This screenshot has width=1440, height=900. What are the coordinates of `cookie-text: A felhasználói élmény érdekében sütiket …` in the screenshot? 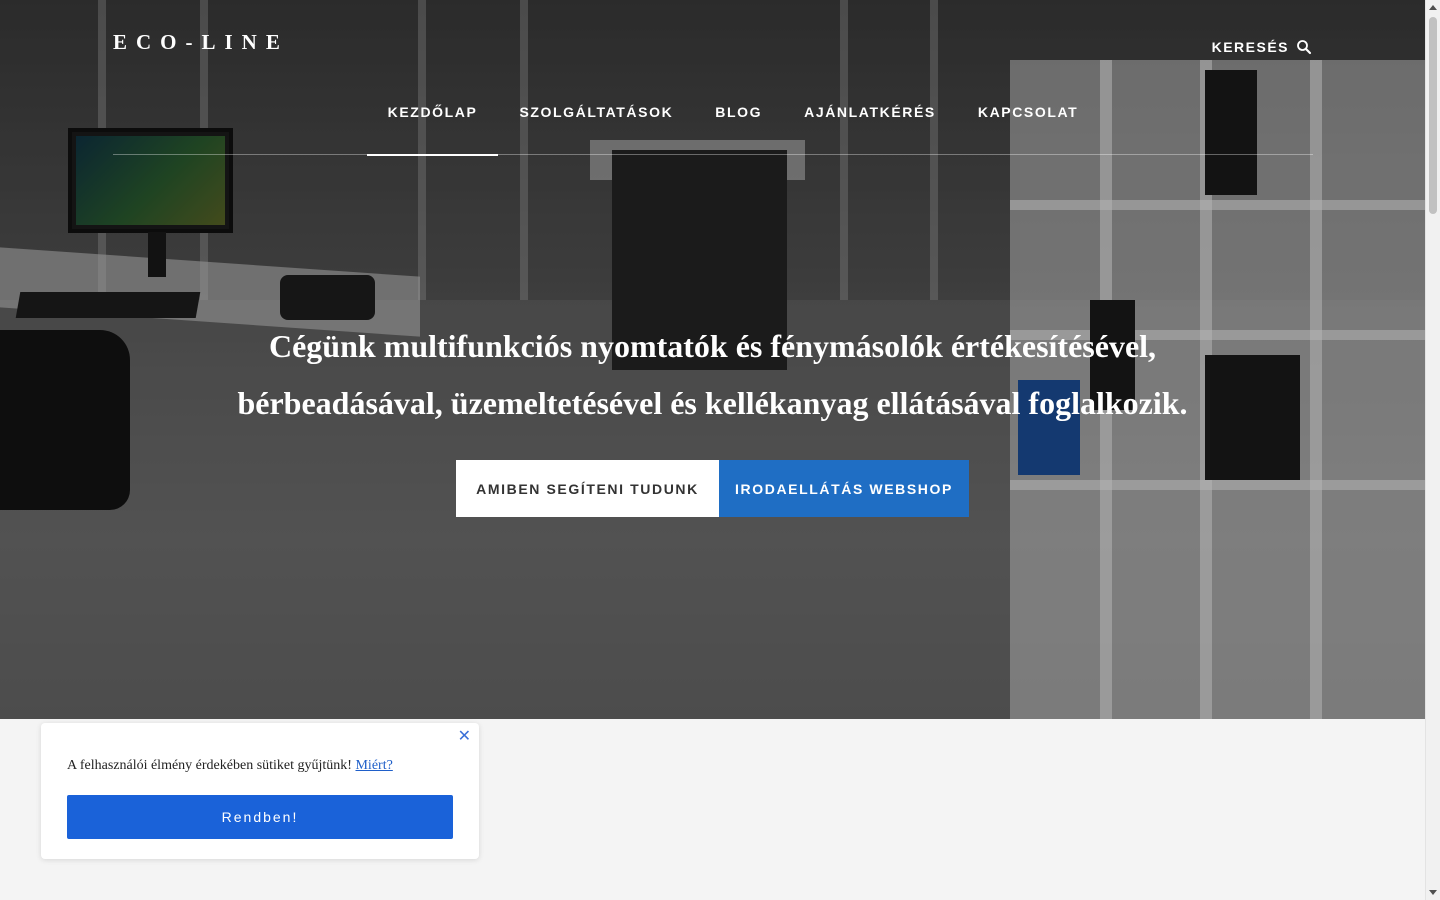 It's located at (209, 765).